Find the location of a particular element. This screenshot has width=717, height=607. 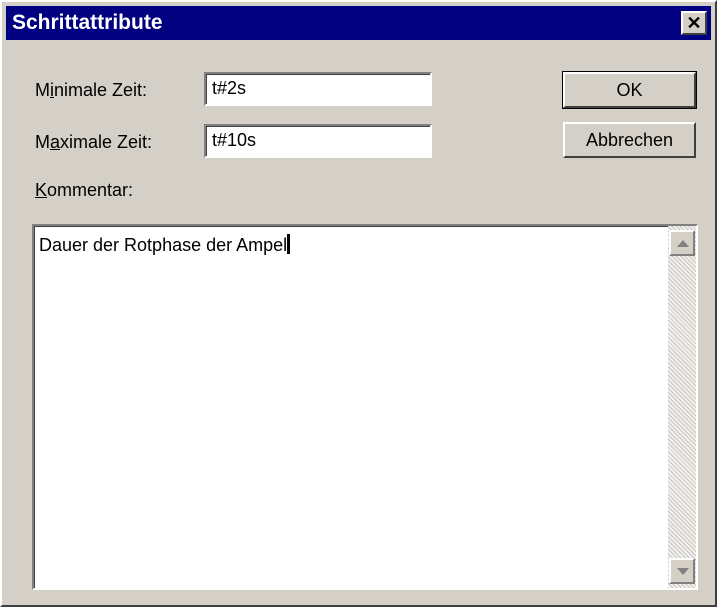

min-time-value: t#2s is located at coordinates (229, 88).